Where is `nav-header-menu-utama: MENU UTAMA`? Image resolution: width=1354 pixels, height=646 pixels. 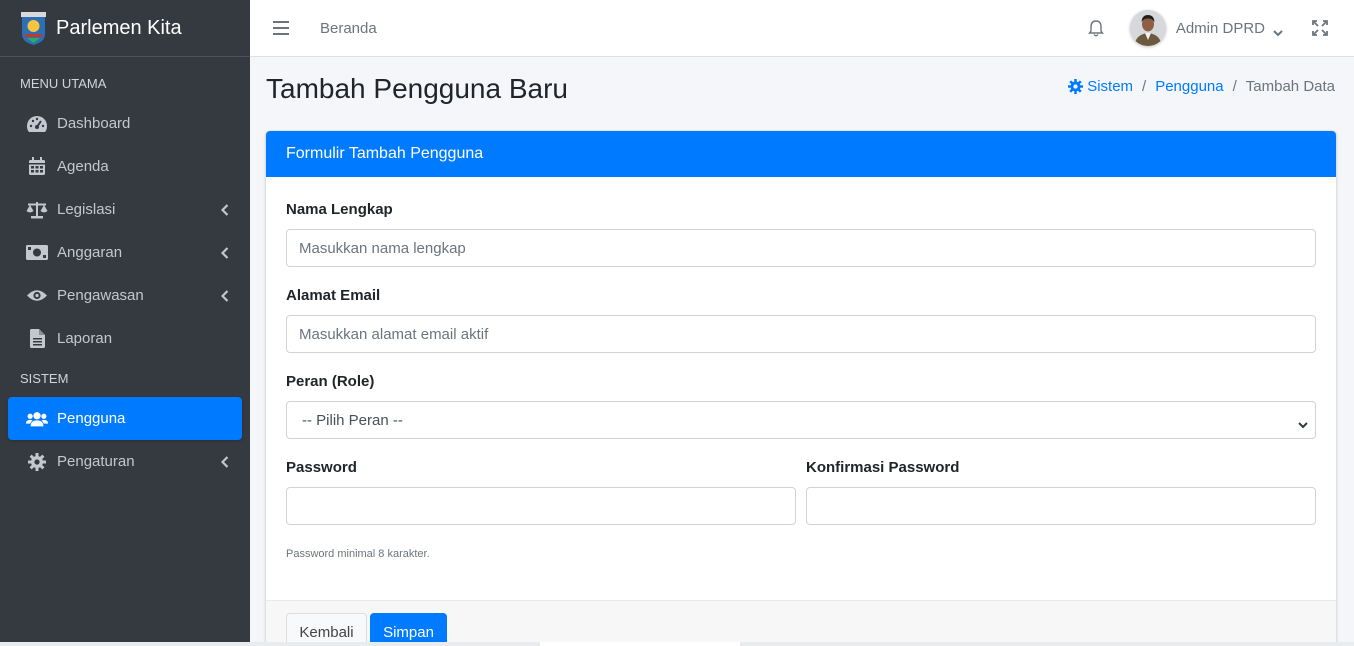
nav-header-menu-utama: MENU UTAMA is located at coordinates (63, 83).